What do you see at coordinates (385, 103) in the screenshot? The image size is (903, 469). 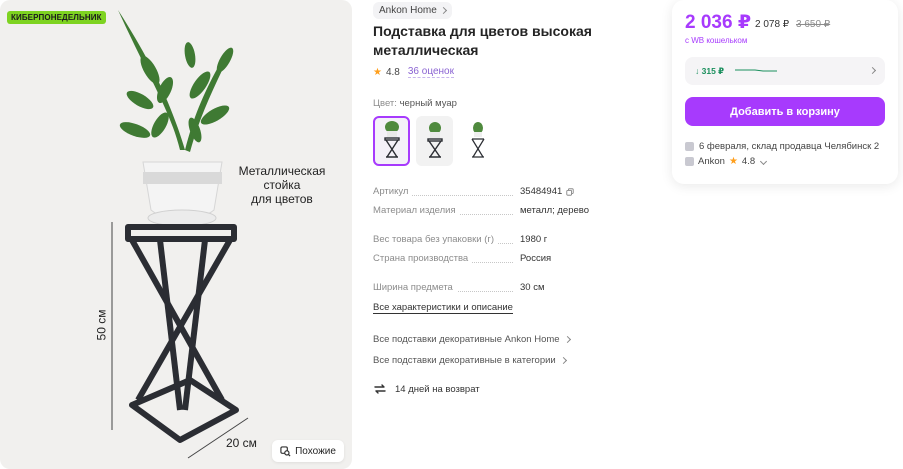 I see `color-label-text: Цвет:` at bounding box center [385, 103].